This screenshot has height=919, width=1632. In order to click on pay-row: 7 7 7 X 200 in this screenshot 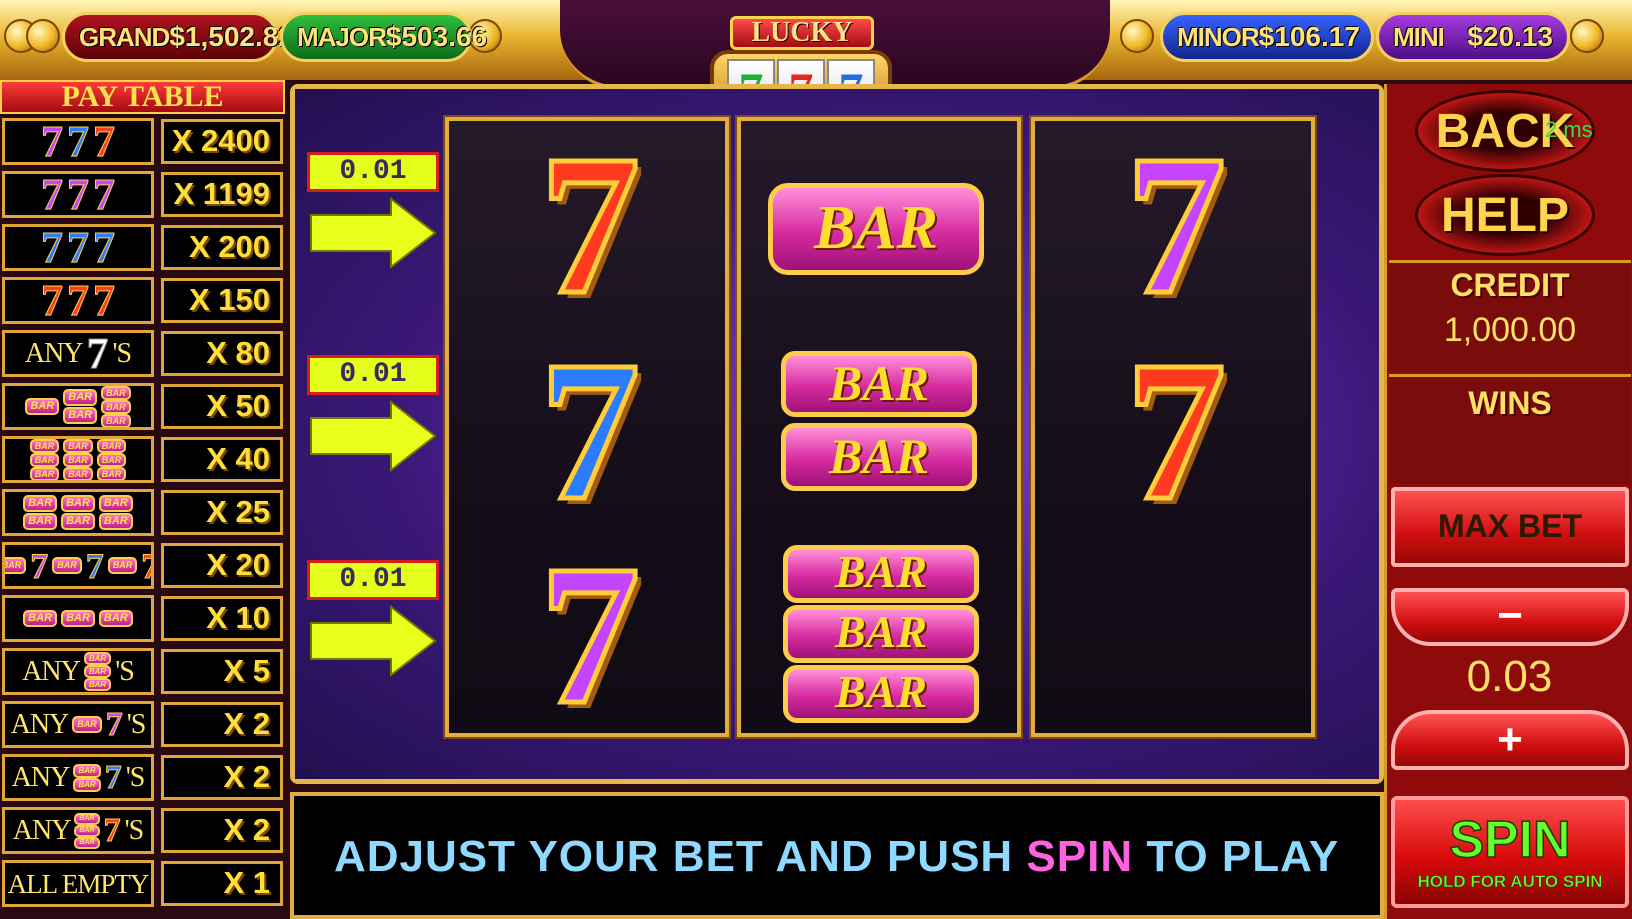, I will do `click(142, 247)`.